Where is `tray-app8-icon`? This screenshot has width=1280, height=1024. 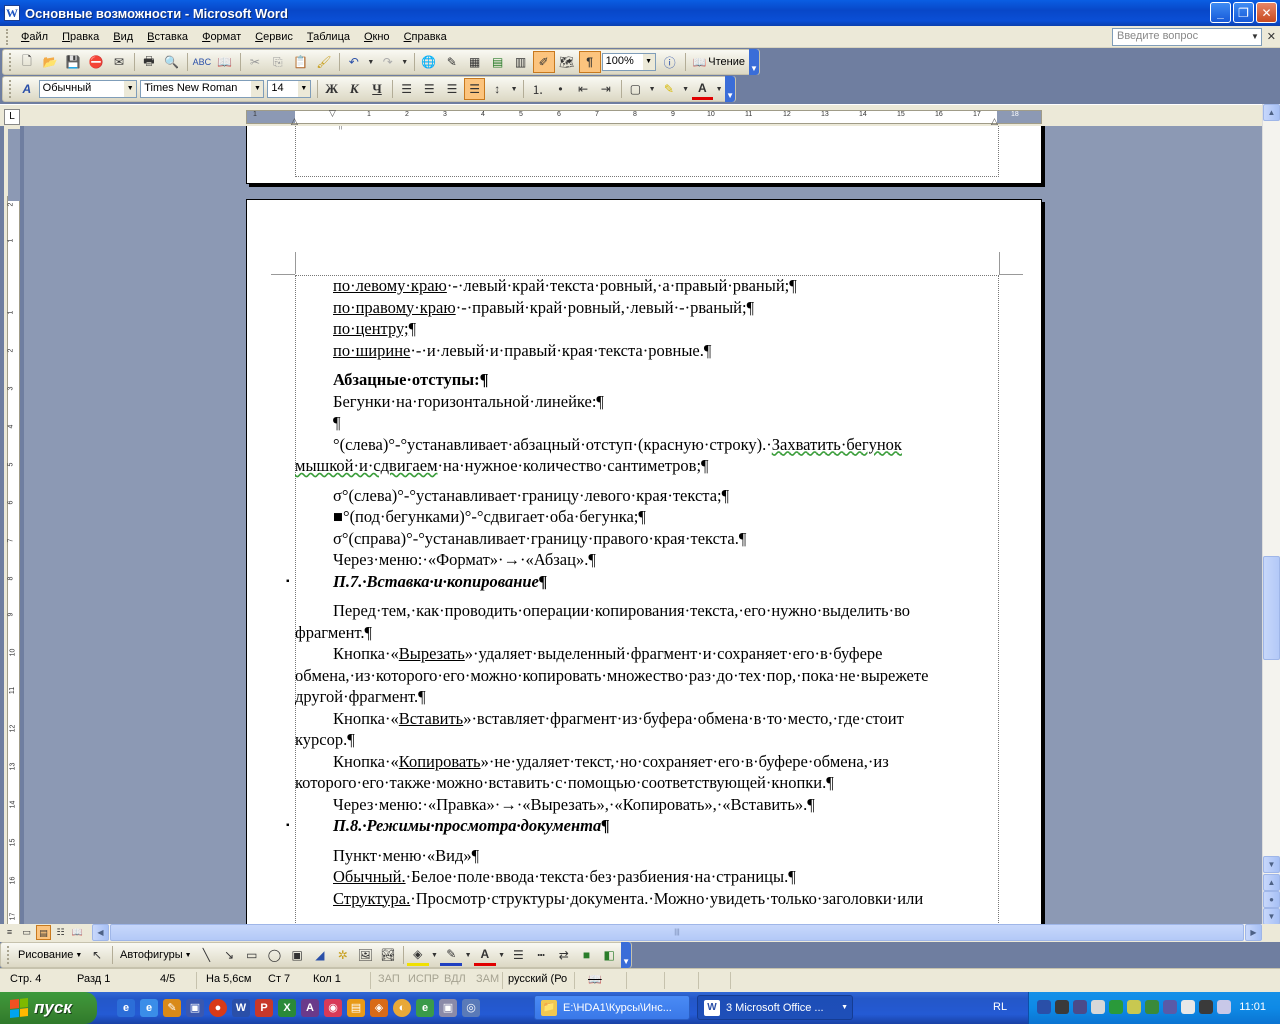 tray-app8-icon is located at coordinates (1224, 1007).